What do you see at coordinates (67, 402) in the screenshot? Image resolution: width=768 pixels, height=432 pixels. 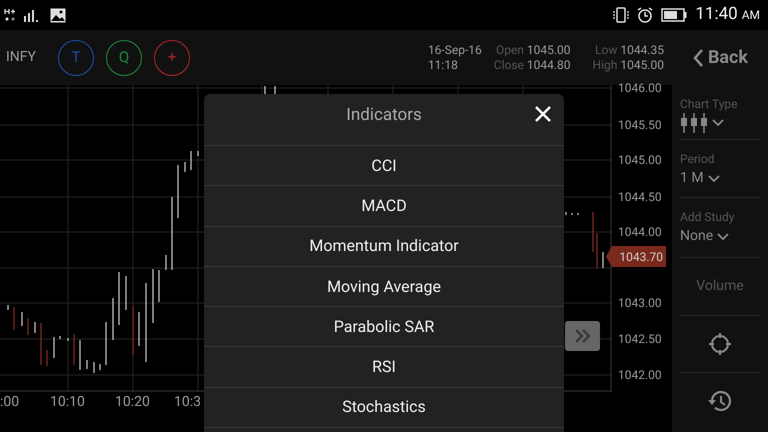 I see `axis-label: 10:10` at bounding box center [67, 402].